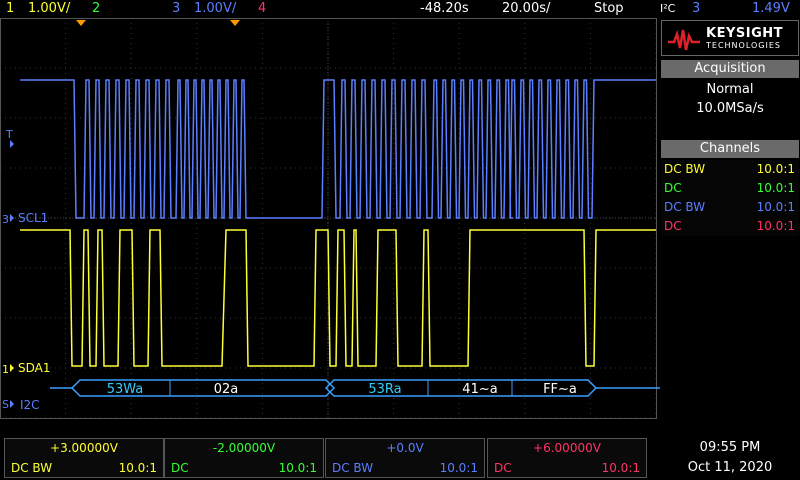 This screenshot has width=800, height=480. I want to click on ch4-offset: +6.00000V, so click(567, 448).